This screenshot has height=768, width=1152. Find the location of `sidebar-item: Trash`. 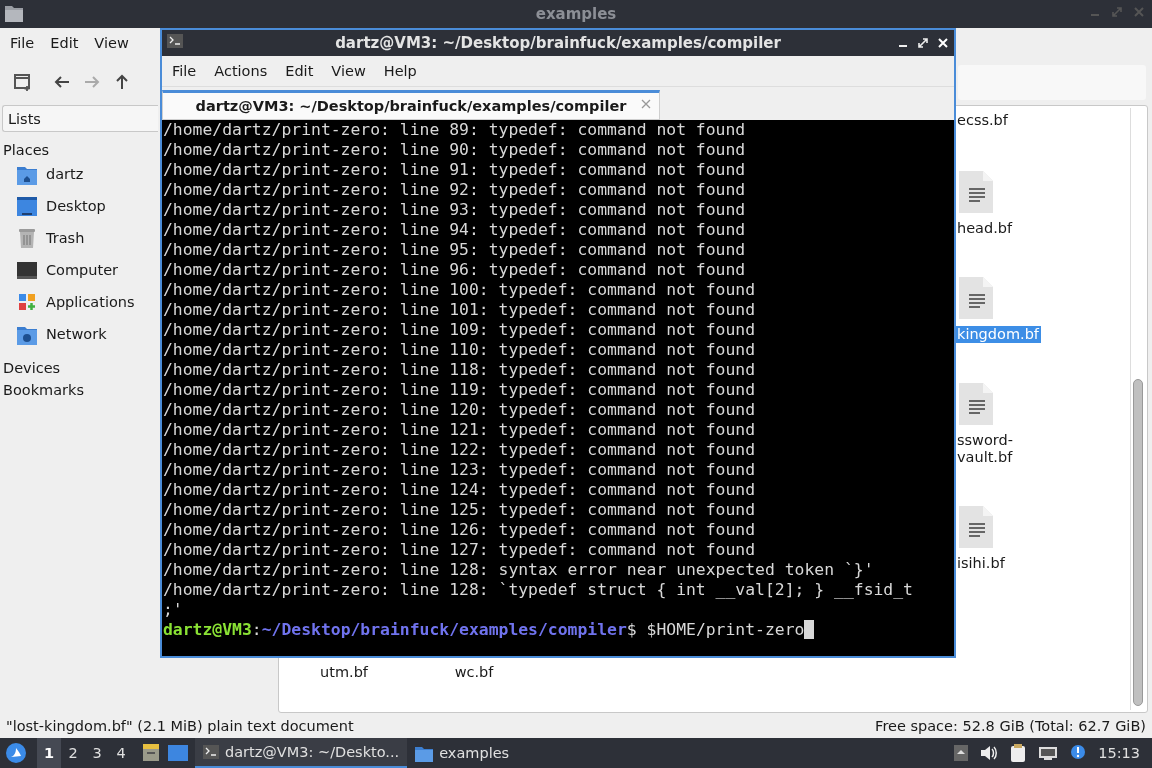

sidebar-item: Trash is located at coordinates (50, 238).